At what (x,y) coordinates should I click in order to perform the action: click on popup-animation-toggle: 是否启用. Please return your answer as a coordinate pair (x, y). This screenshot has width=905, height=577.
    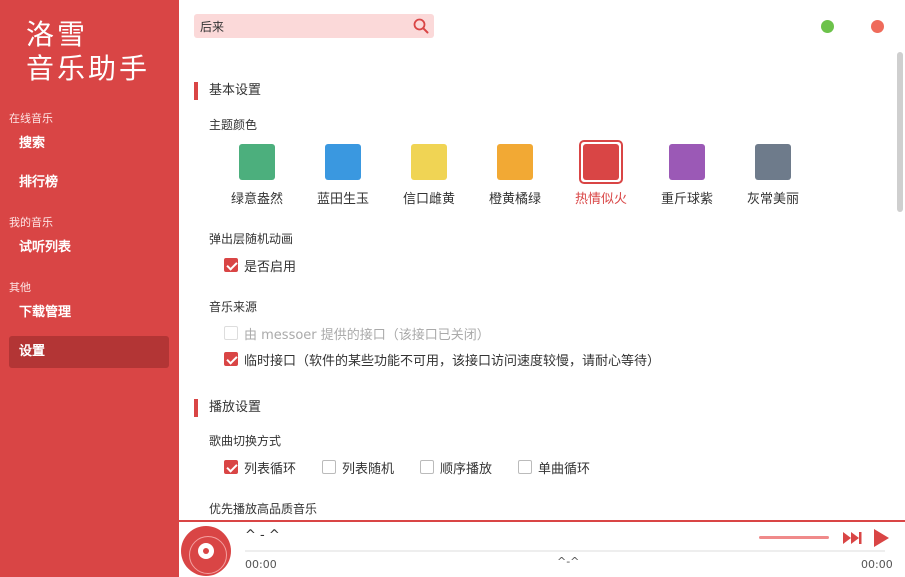
    Looking at the image, I should click on (260, 265).